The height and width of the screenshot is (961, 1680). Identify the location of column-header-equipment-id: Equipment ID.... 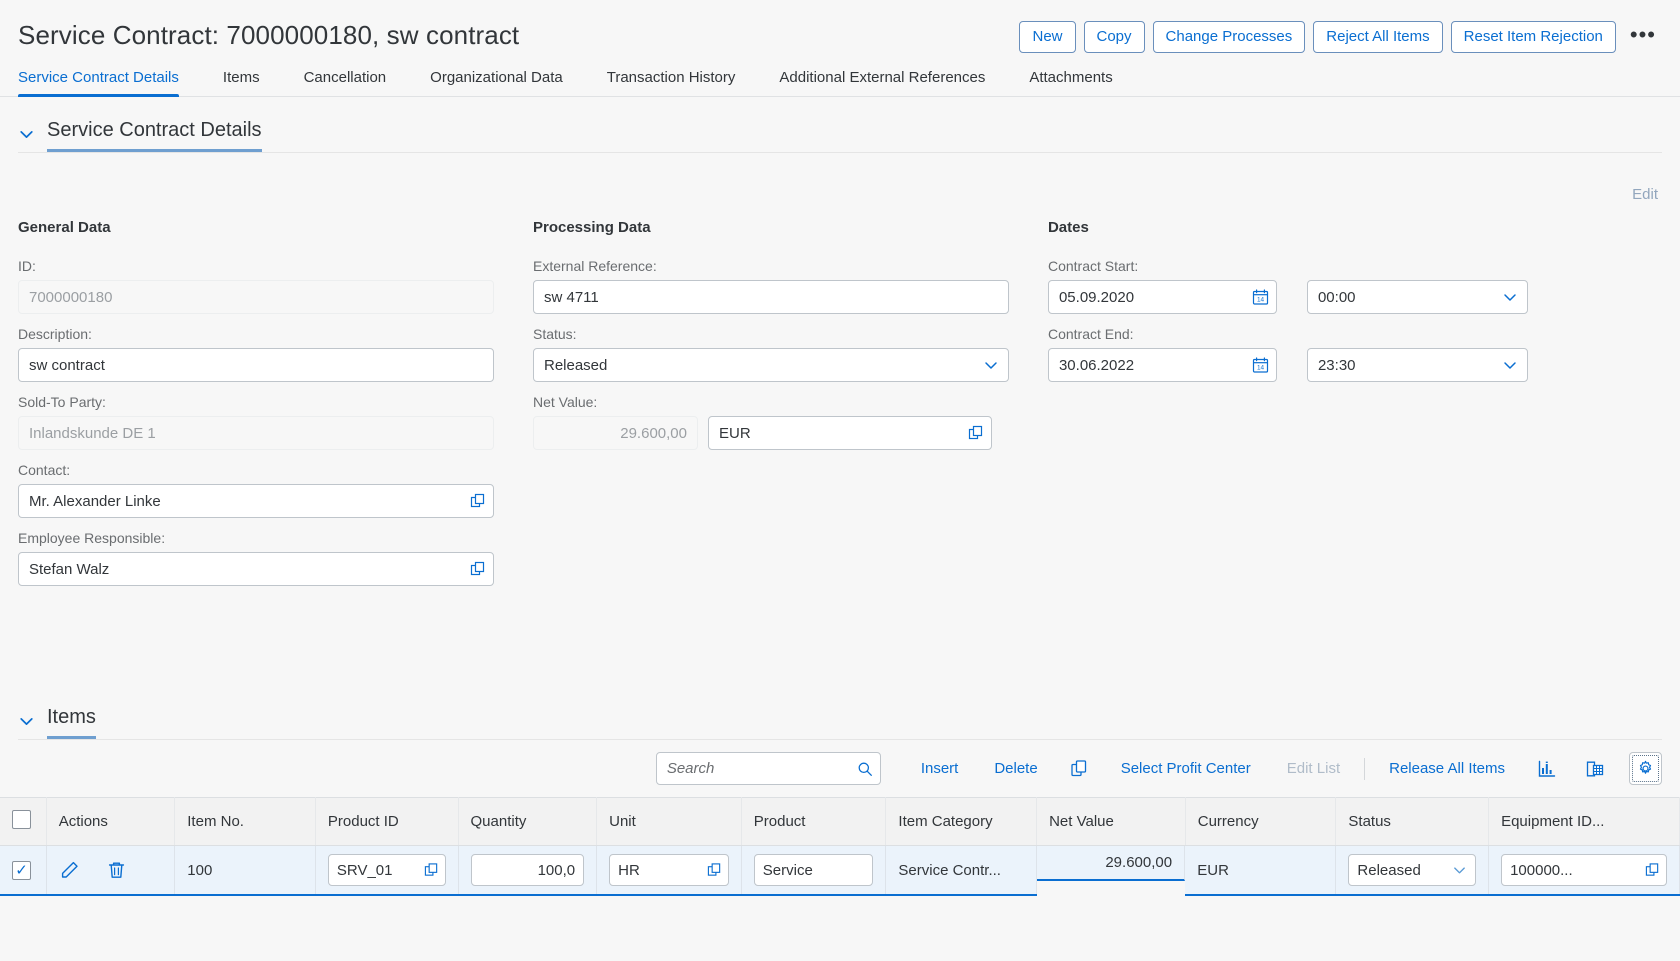
(1584, 821).